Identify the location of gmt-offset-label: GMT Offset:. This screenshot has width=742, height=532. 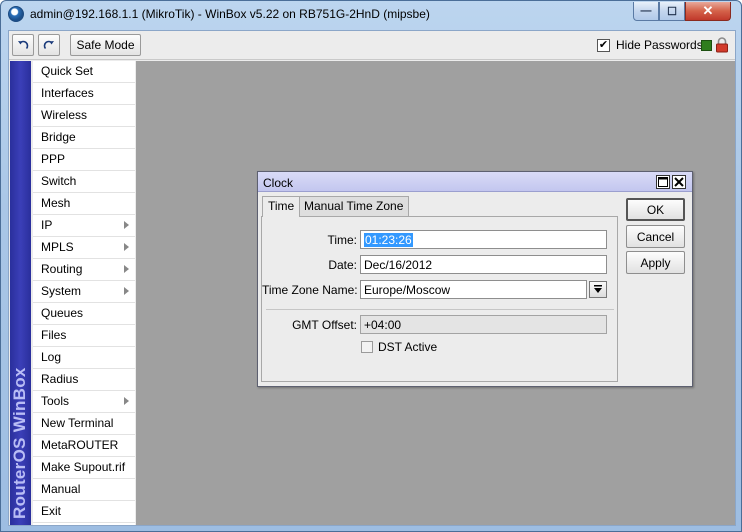
(324, 325).